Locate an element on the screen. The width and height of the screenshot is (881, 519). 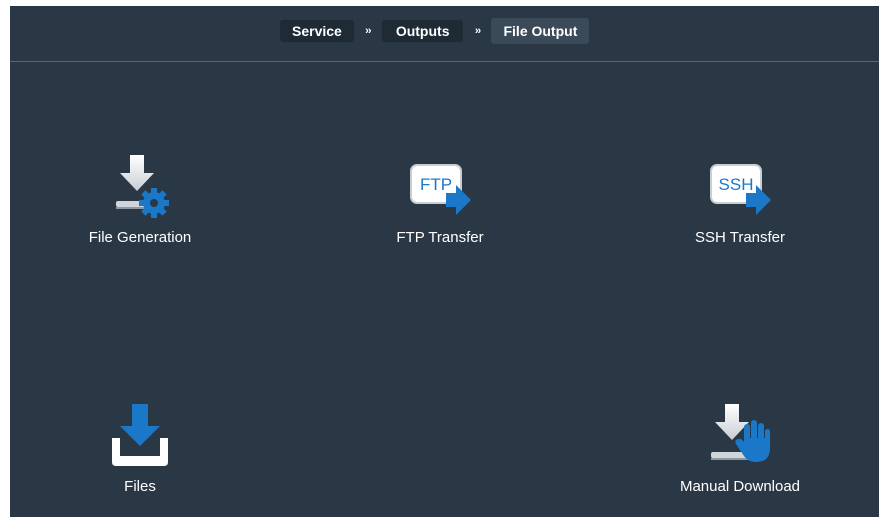
ftp-badge-text: FTP is located at coordinates (436, 184).